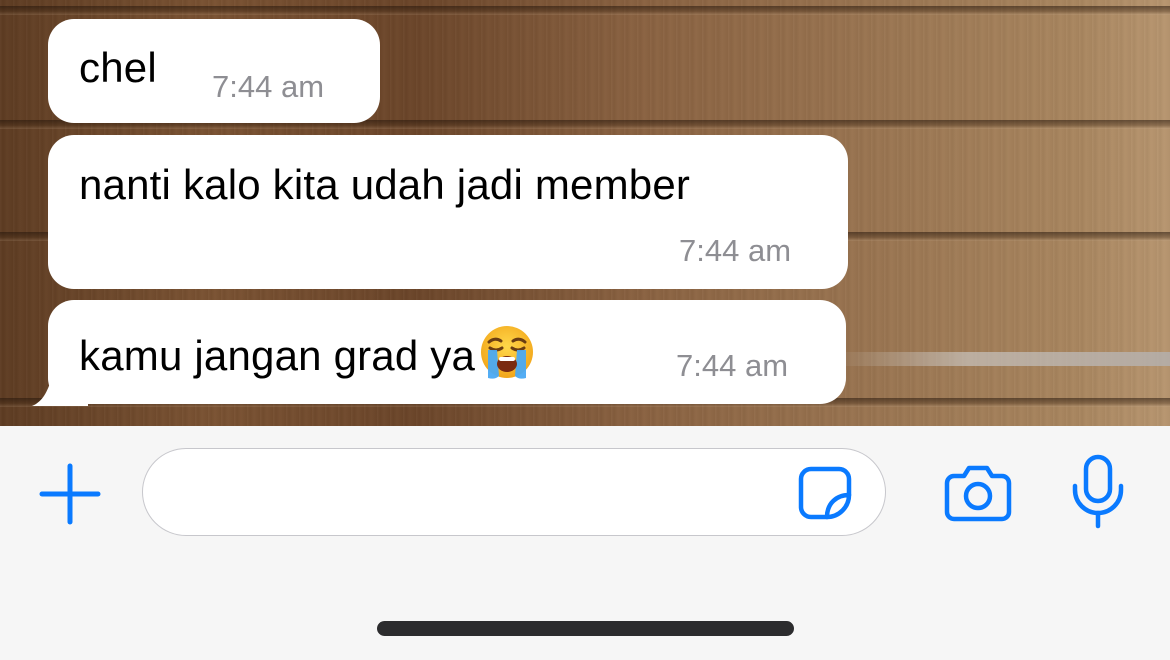 The image size is (1170, 660). What do you see at coordinates (277, 355) in the screenshot?
I see `message-text-content: kamu jangan grad ya` at bounding box center [277, 355].